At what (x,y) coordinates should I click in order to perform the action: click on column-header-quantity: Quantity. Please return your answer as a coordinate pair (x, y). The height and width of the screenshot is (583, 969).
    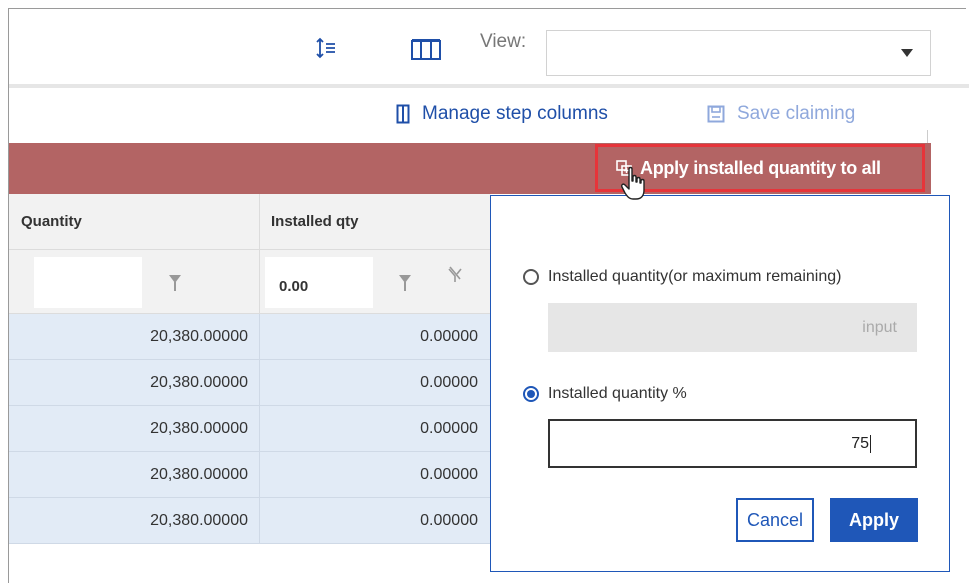
    Looking at the image, I should click on (134, 221).